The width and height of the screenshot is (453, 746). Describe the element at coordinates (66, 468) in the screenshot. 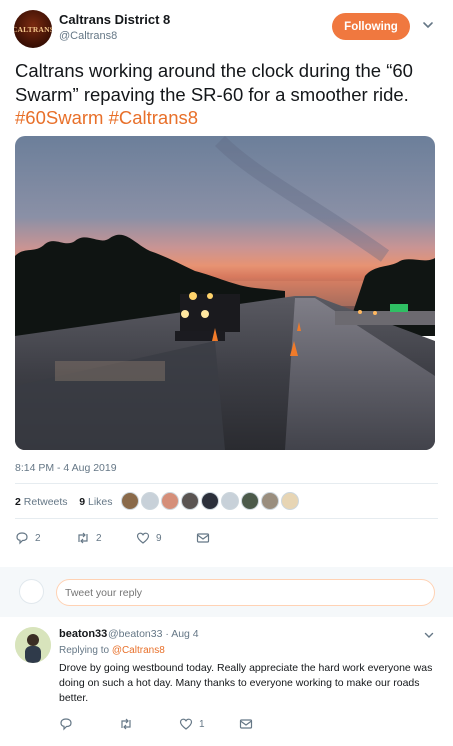

I see `tweet-timestamp: 8:14 PM - 4 Aug 2019` at that location.